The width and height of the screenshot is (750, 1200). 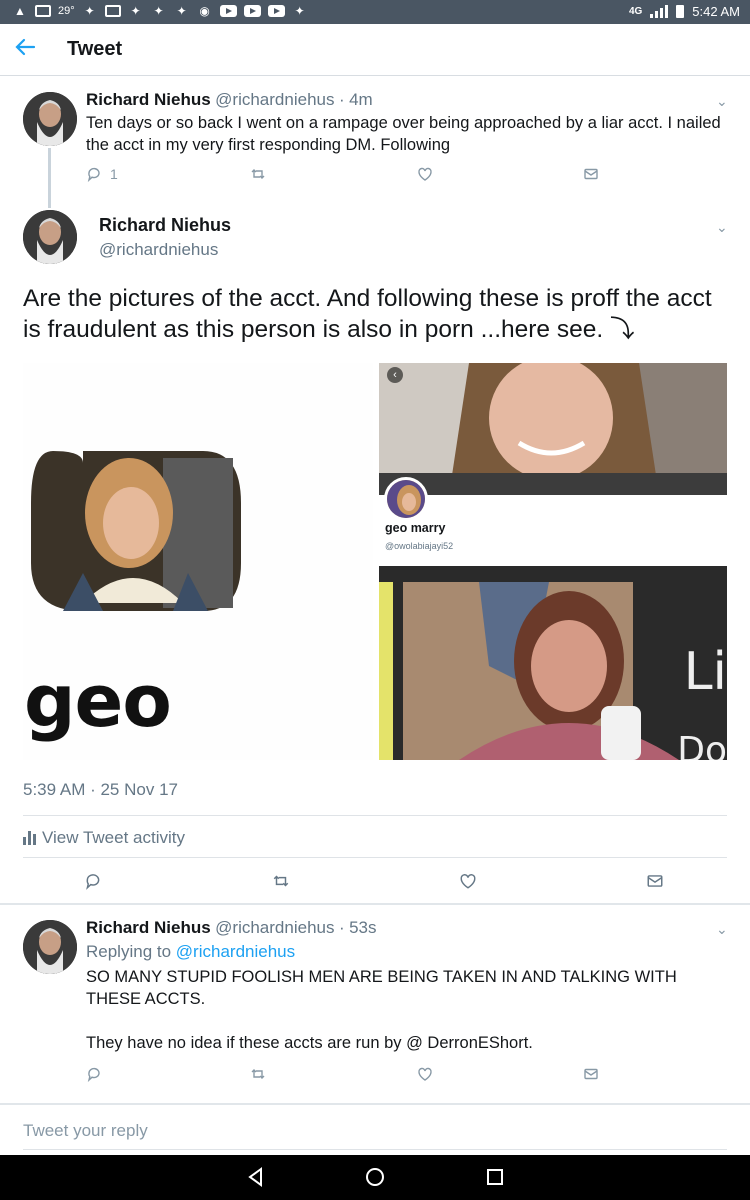 What do you see at coordinates (495, 1177) in the screenshot?
I see `recents-square-icon` at bounding box center [495, 1177].